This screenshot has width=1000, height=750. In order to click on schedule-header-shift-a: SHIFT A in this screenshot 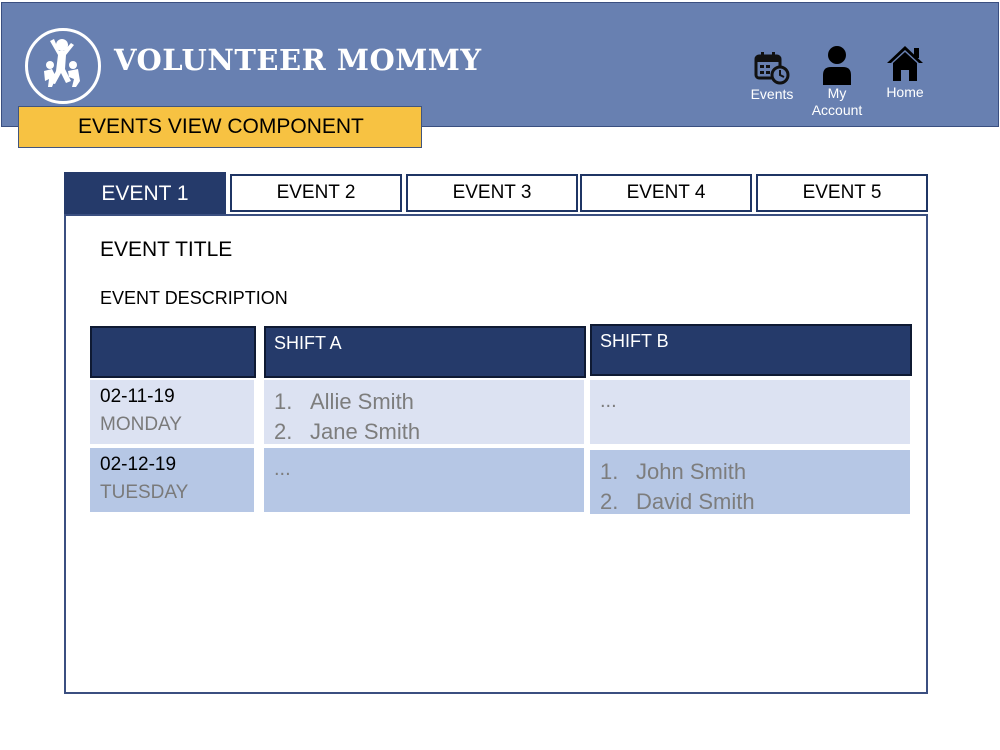, I will do `click(425, 352)`.